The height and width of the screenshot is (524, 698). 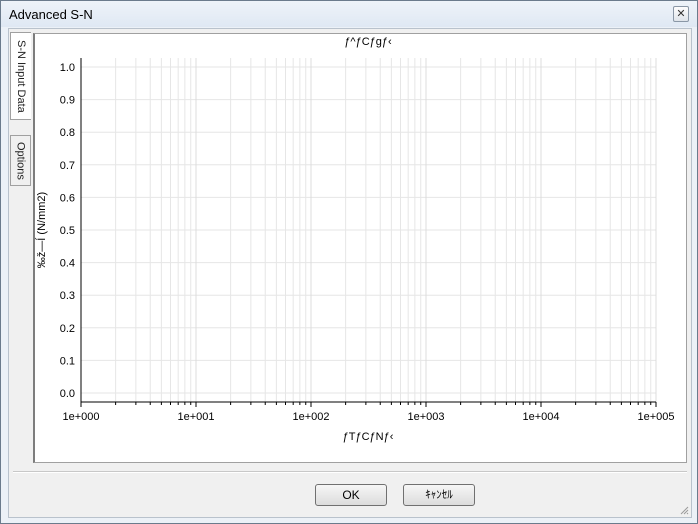 What do you see at coordinates (368, 412) in the screenshot?
I see `x-ticks: 1e+000 1e+001 1e+002 1e+003 1e+004 1e+005` at bounding box center [368, 412].